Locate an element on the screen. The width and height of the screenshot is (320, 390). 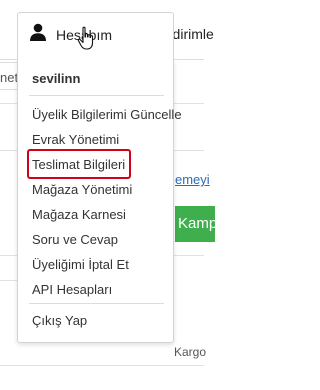
dropdown-username: sevilinn is located at coordinates (56, 78).